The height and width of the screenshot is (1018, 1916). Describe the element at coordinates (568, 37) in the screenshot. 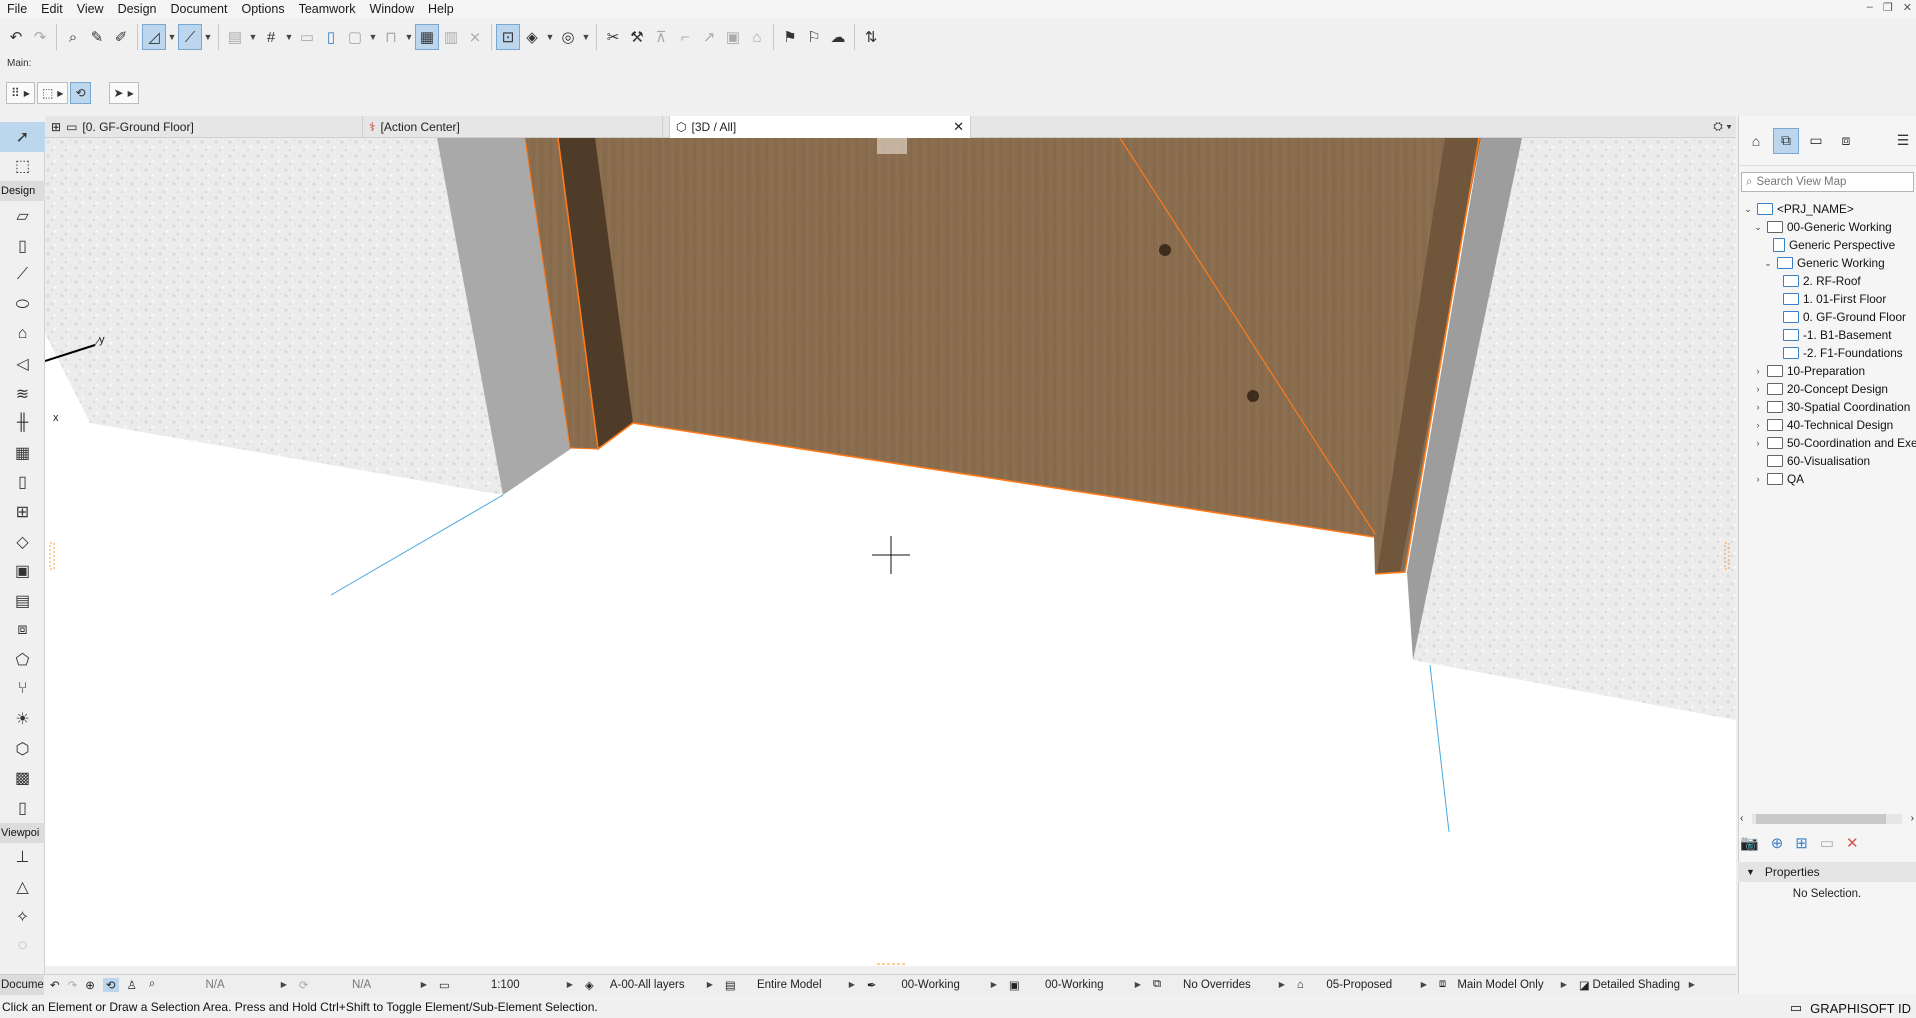

I see `navigation-icon: ◎` at that location.